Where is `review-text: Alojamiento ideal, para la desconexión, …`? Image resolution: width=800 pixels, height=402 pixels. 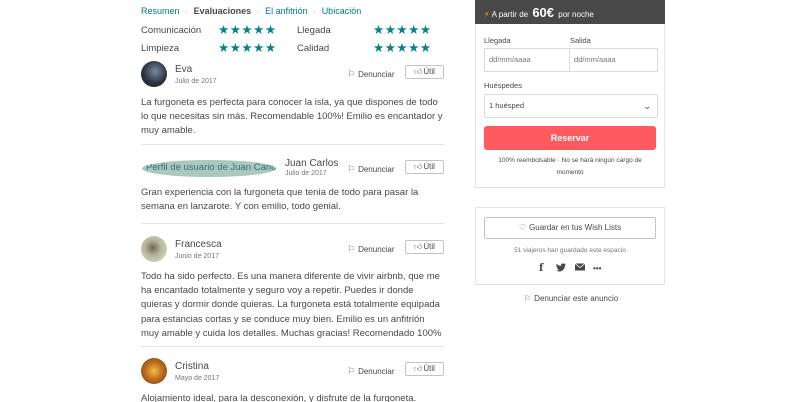 review-text: Alojamiento ideal, para la desconexión, … is located at coordinates (279, 397).